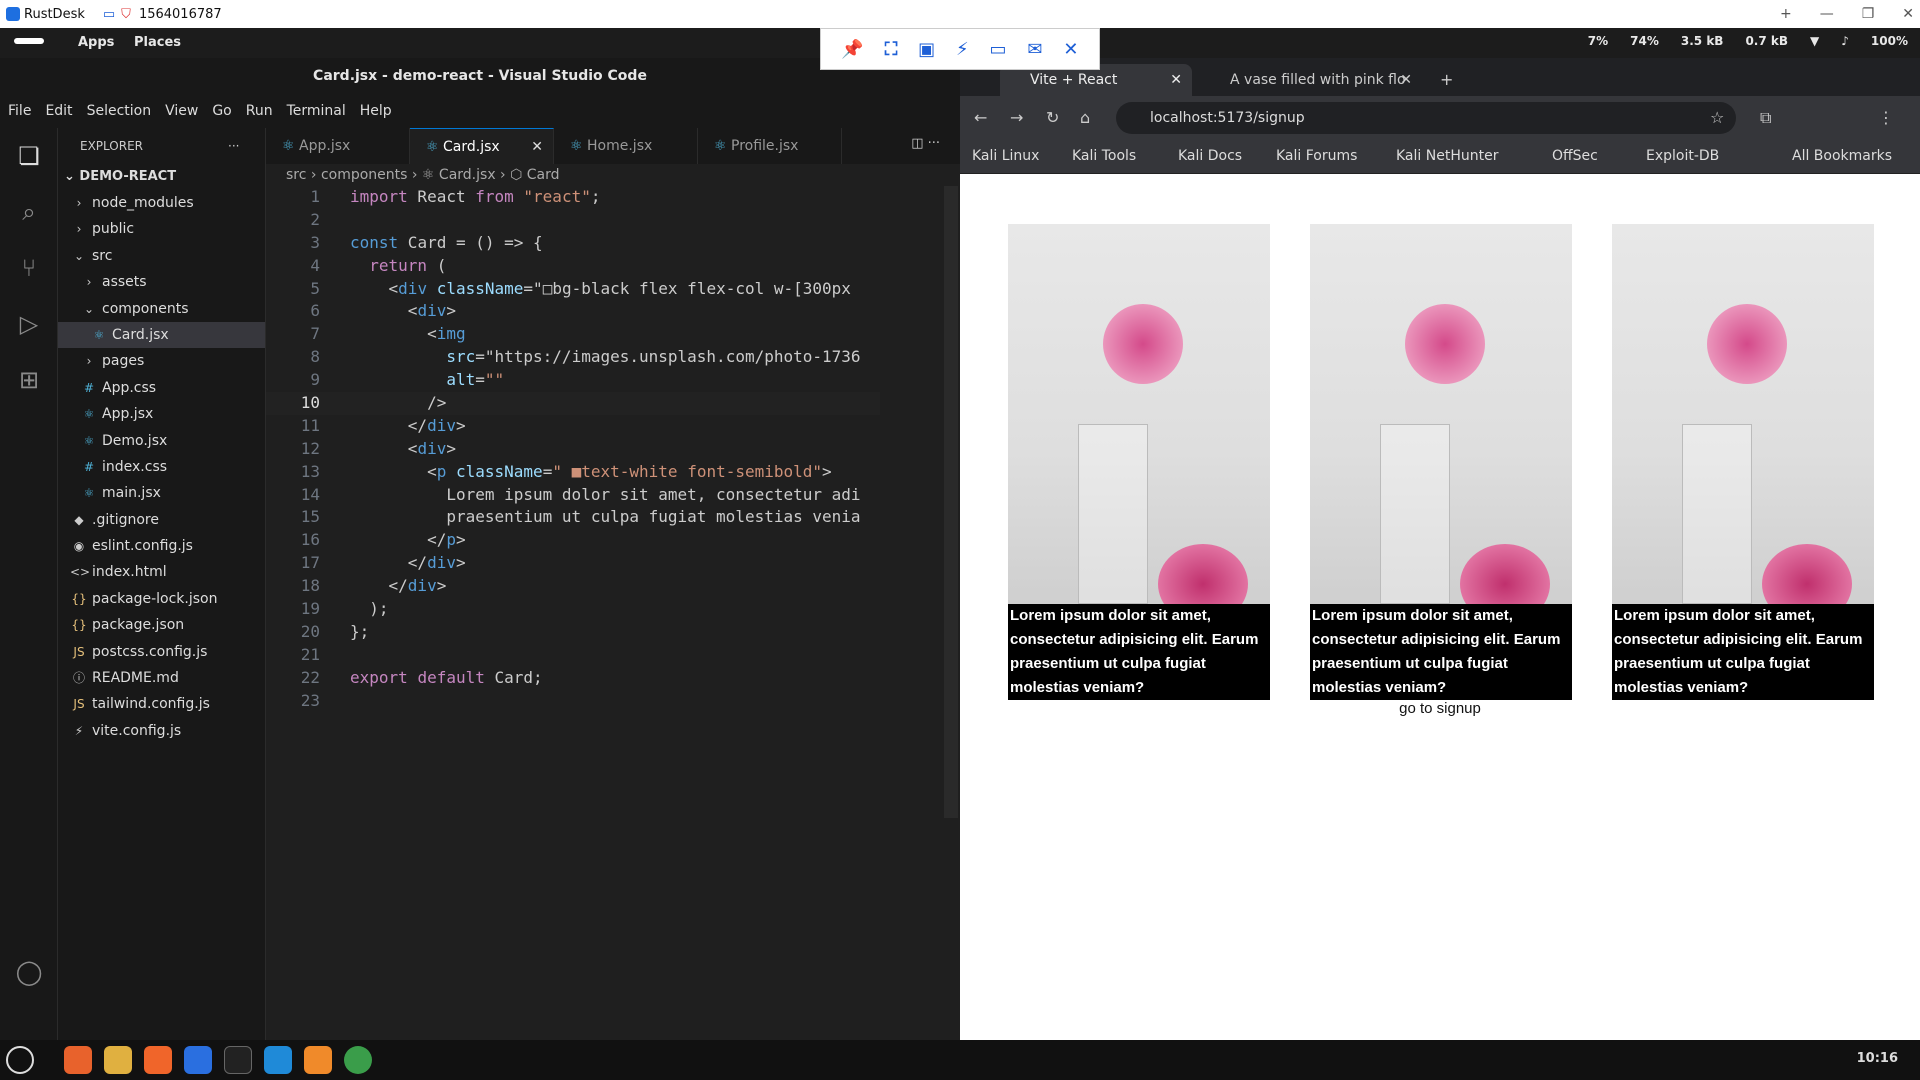 This screenshot has height=1080, width=1920. I want to click on code-line: 4 return (, so click(573, 266).